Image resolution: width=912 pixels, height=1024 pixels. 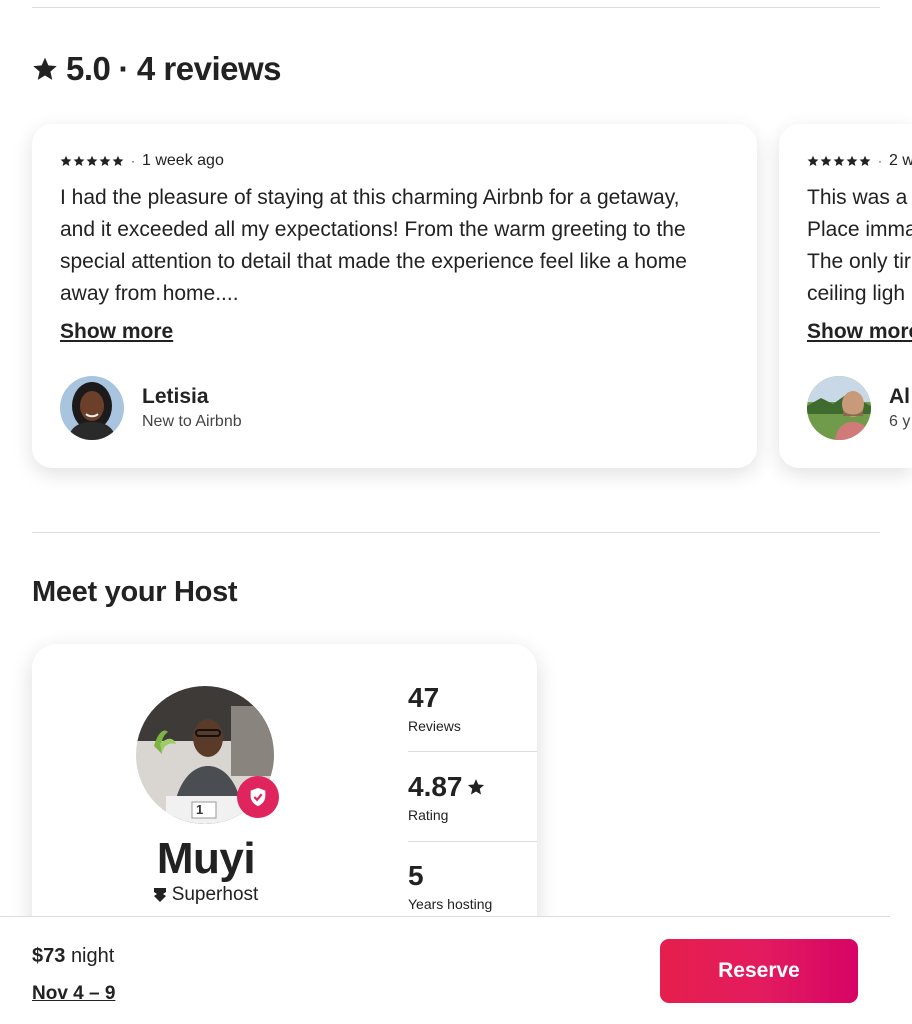 I want to click on stat-years-hosting: 5 Years hosting, so click(x=472, y=886).